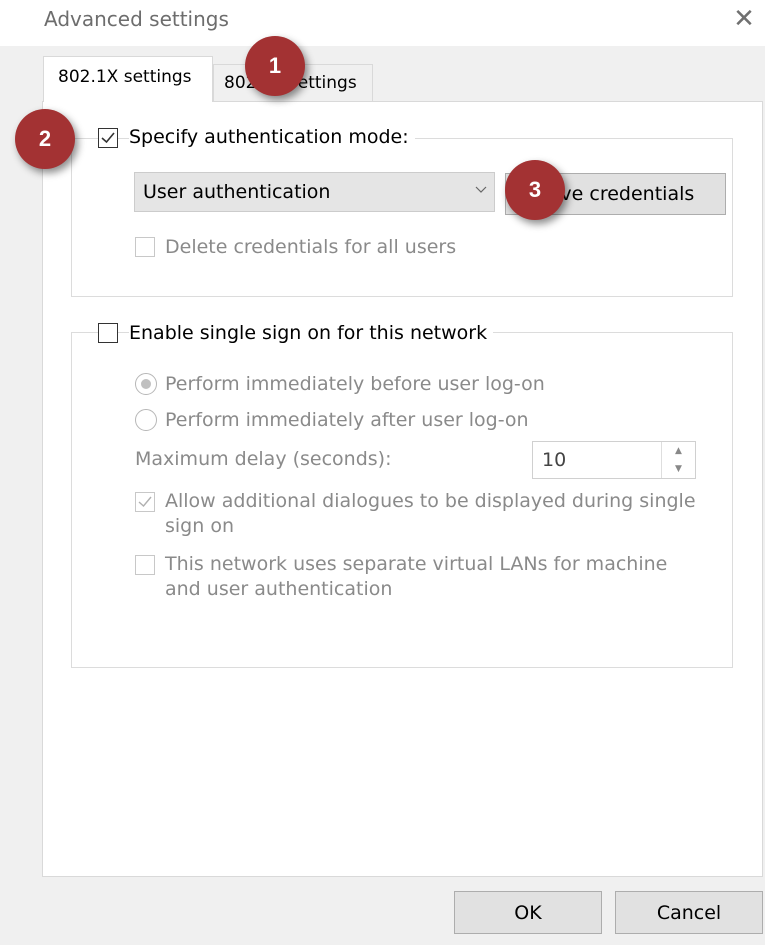  I want to click on delete-credentials-label: Delete credentials for all users, so click(314, 247).